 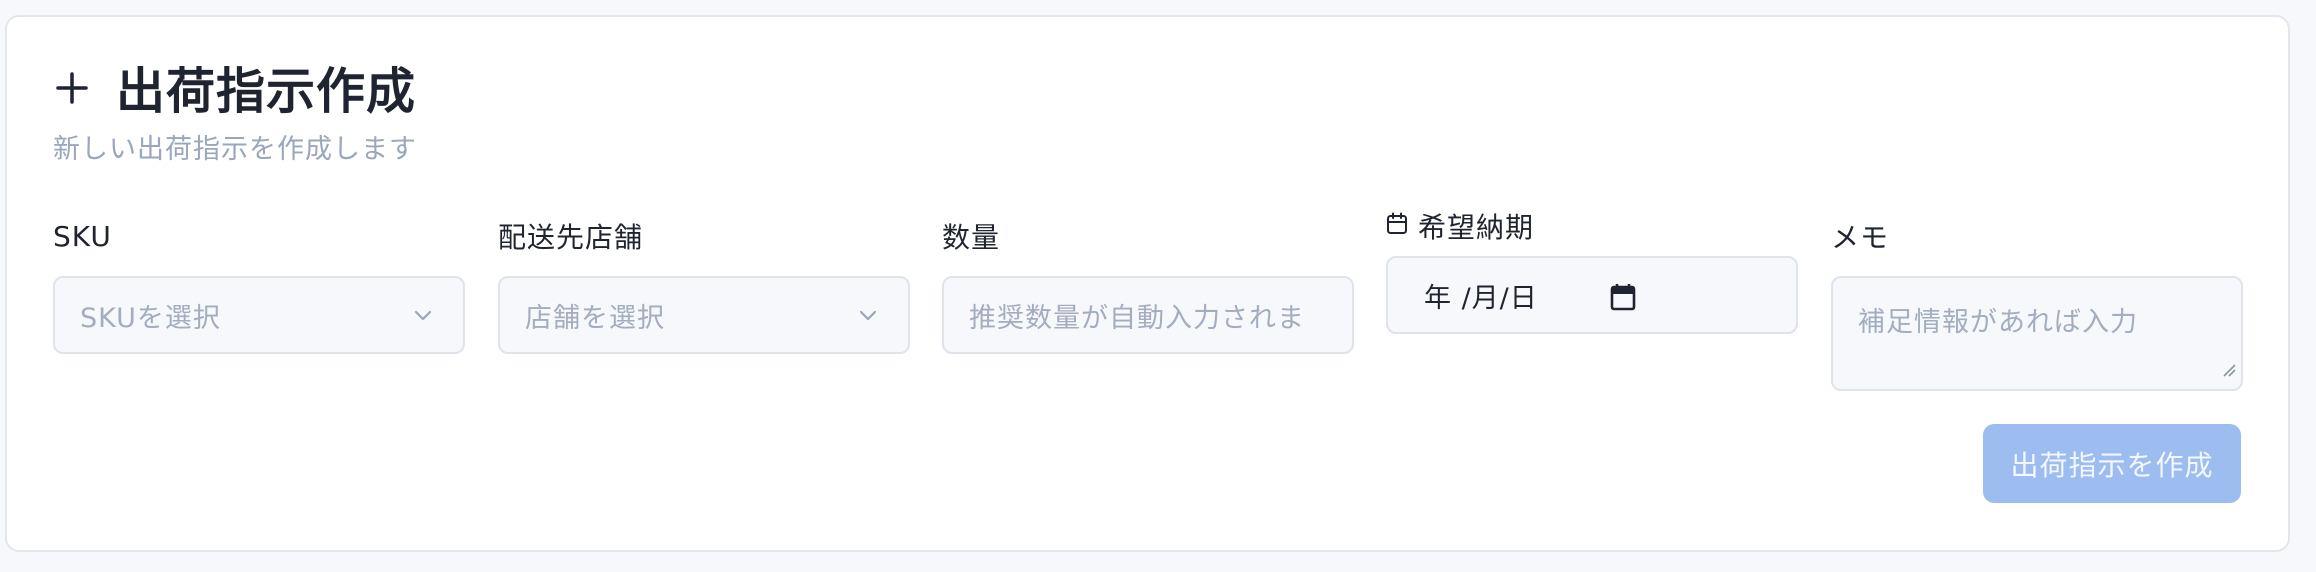 I want to click on store-select-placeholder: 店舗を選択, so click(x=595, y=318).